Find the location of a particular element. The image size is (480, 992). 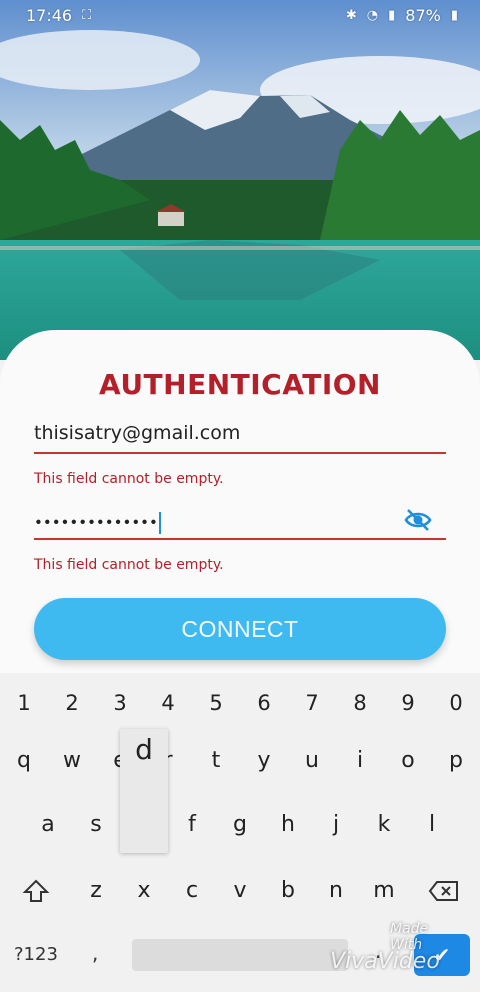

key-2: 2 is located at coordinates (72, 703).